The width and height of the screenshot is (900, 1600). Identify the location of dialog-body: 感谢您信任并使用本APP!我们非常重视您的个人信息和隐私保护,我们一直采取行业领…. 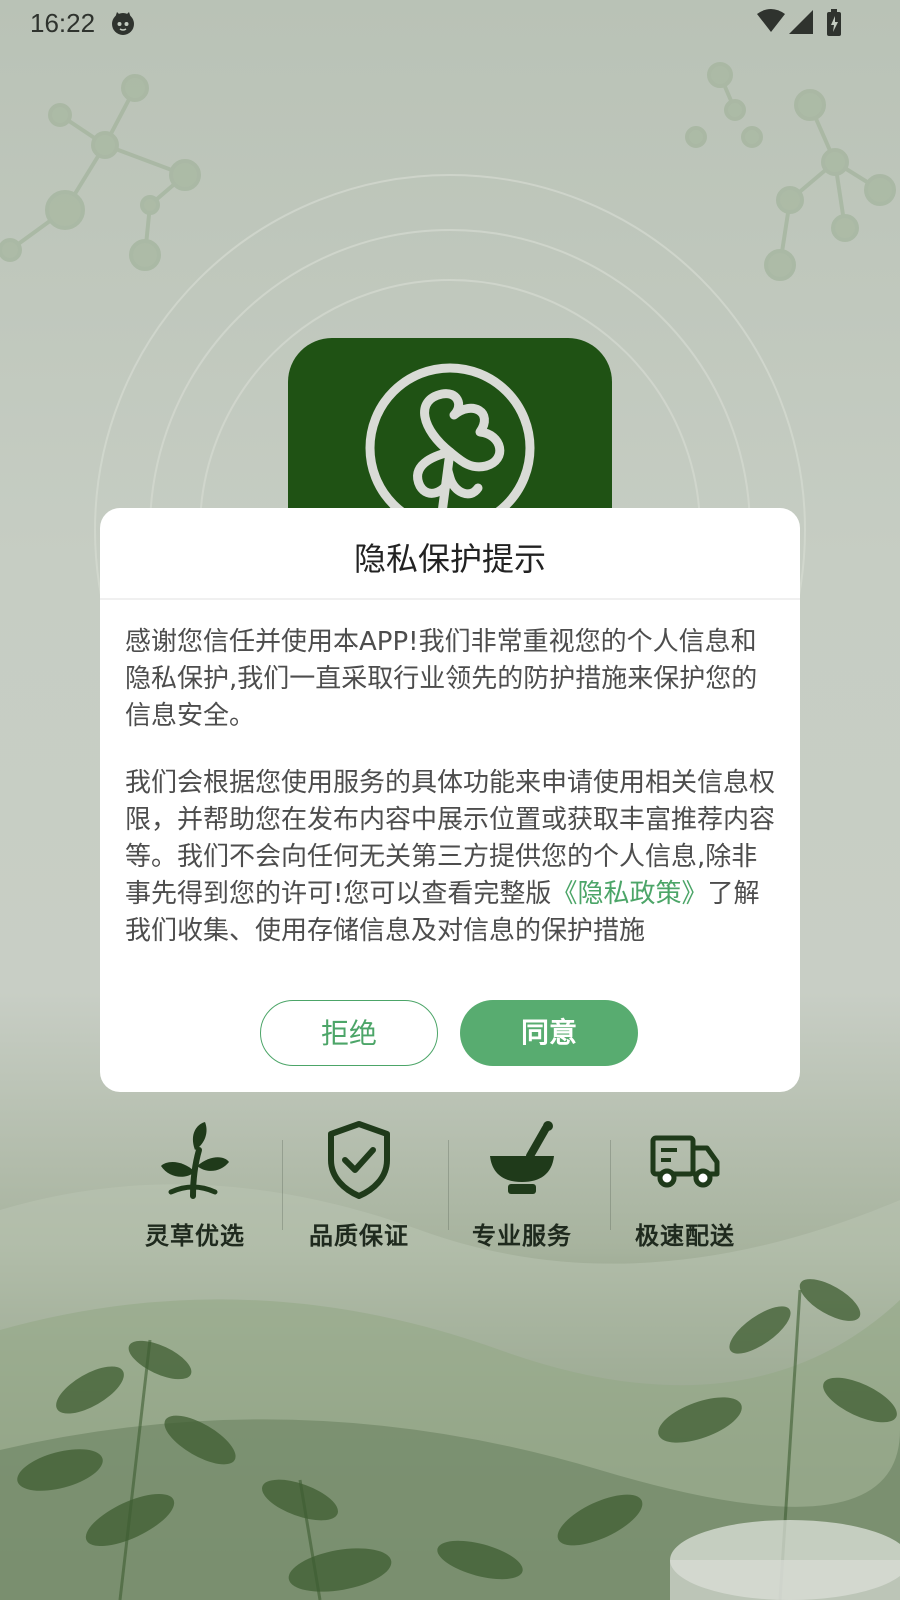
(450, 787).